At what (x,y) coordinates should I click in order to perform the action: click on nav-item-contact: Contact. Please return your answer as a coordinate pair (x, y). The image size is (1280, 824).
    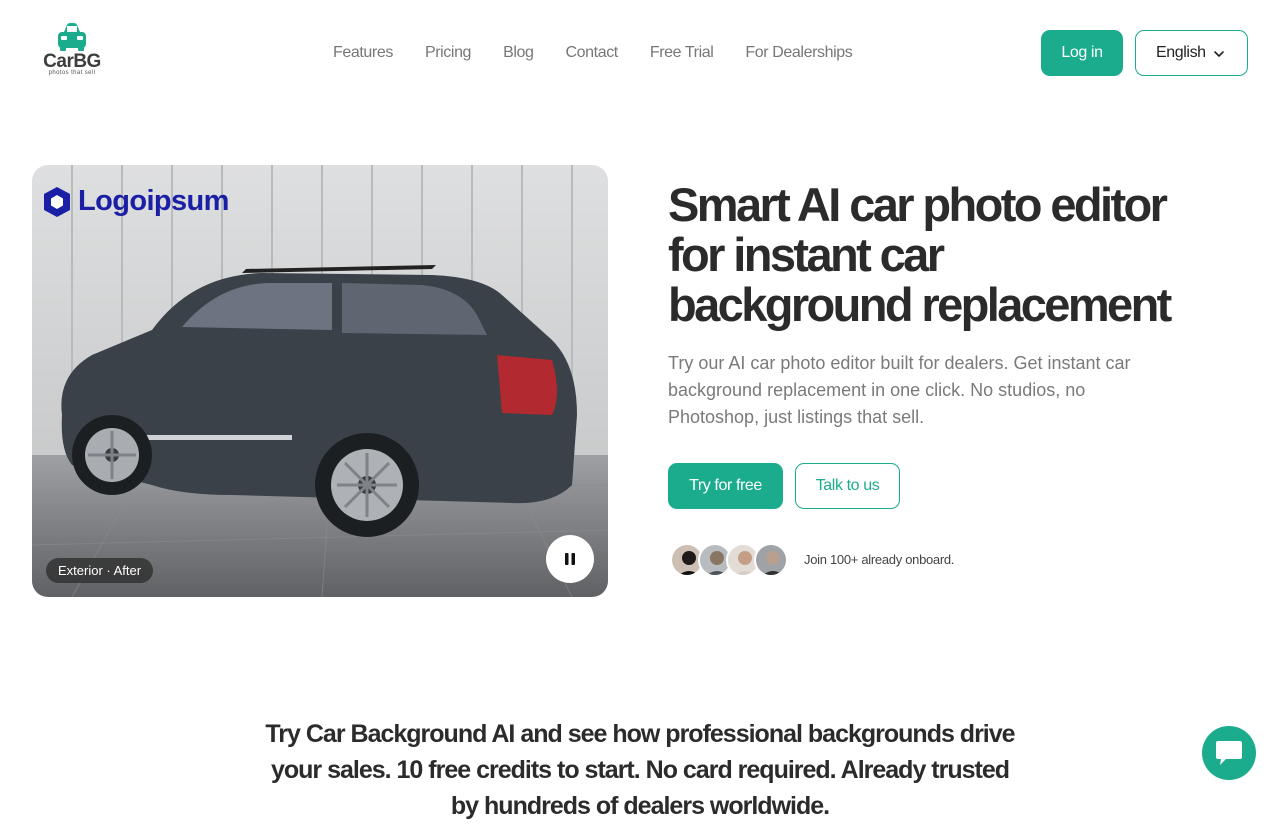
    Looking at the image, I should click on (592, 53).